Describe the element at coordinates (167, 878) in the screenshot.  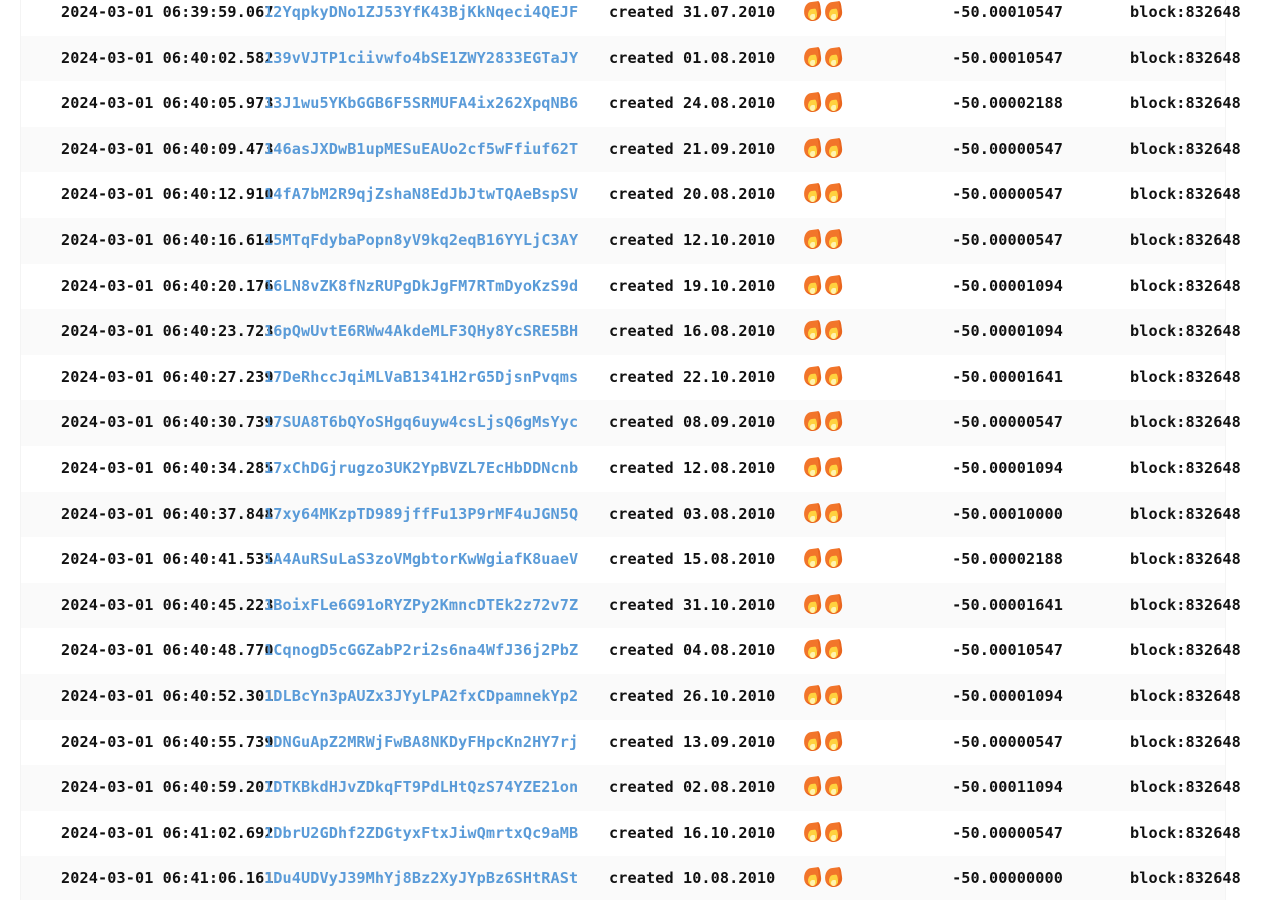
I see `row-timestamp: 2024-03-01 06:41:06.161` at that location.